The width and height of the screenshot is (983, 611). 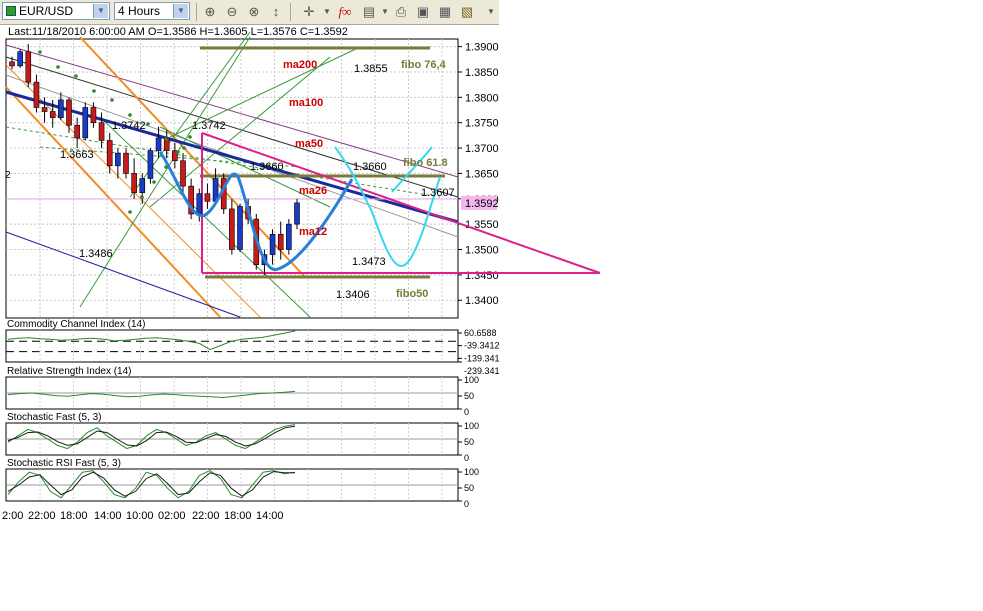 What do you see at coordinates (353, 295) in the screenshot?
I see `annotation-l13406: 1.3406` at bounding box center [353, 295].